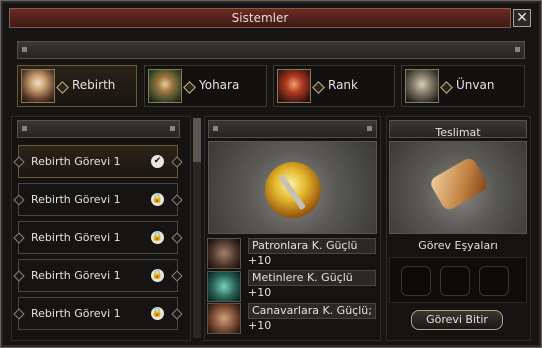  I want to click on scroll-parchment-icon, so click(459, 184).